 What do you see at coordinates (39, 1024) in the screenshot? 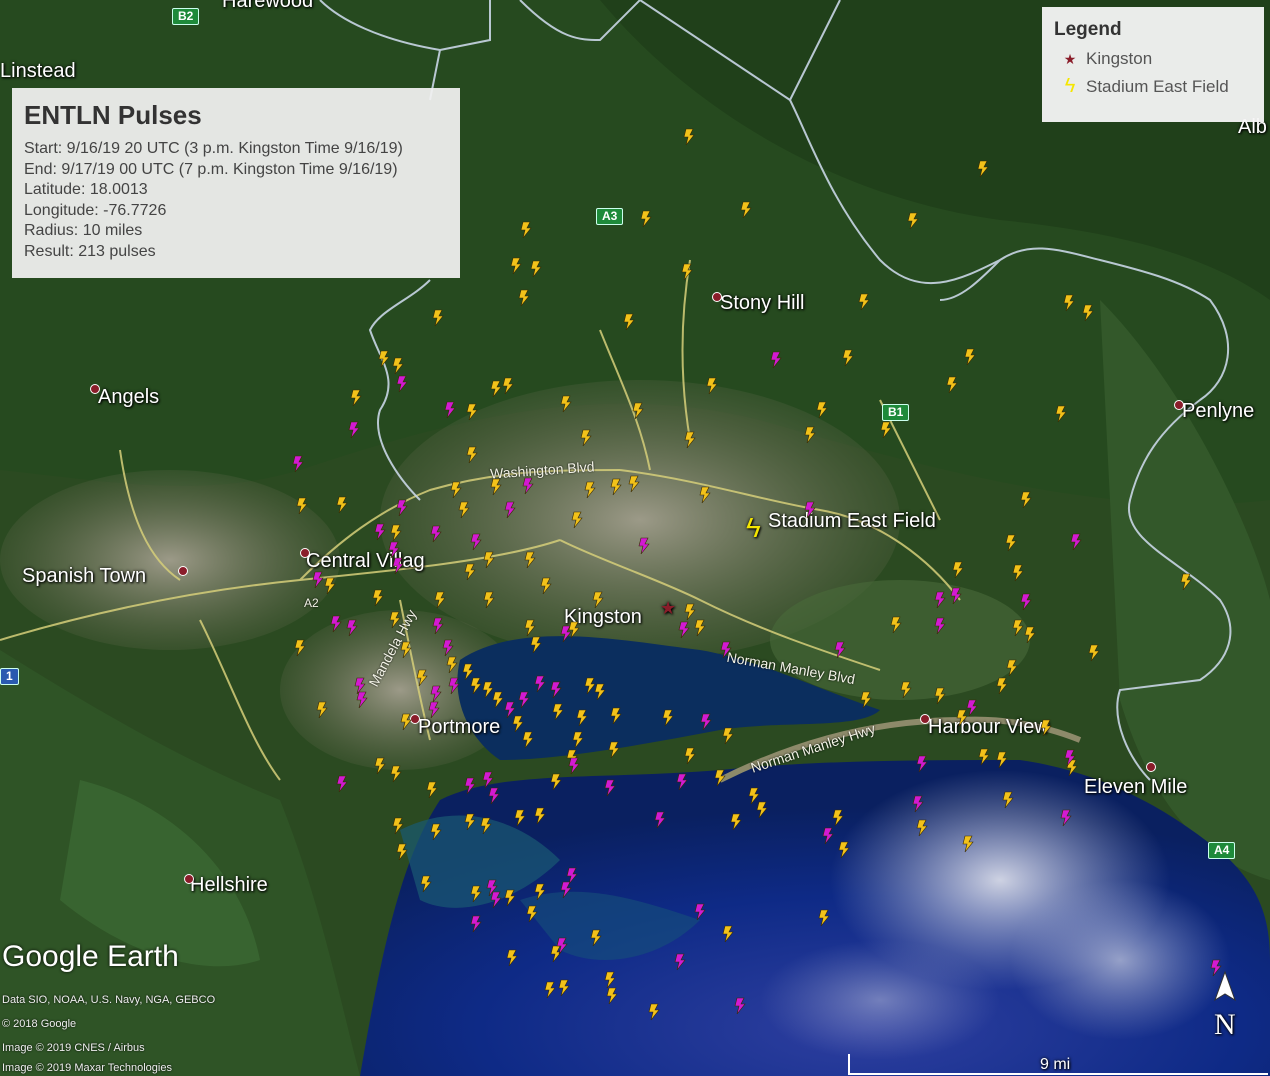
I see `attribution-line-2: © 2018 Google` at bounding box center [39, 1024].